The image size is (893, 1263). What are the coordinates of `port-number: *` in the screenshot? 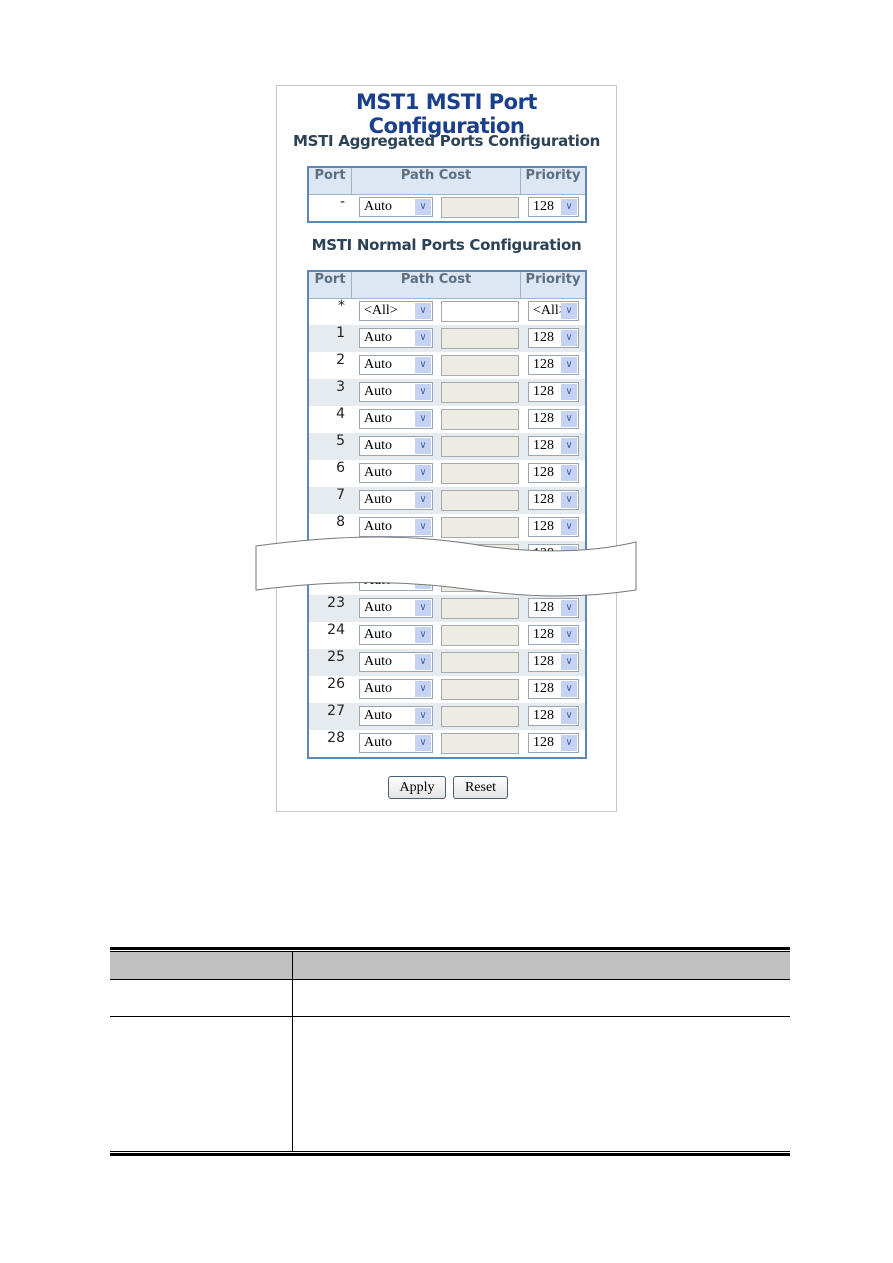 It's located at (341, 306).